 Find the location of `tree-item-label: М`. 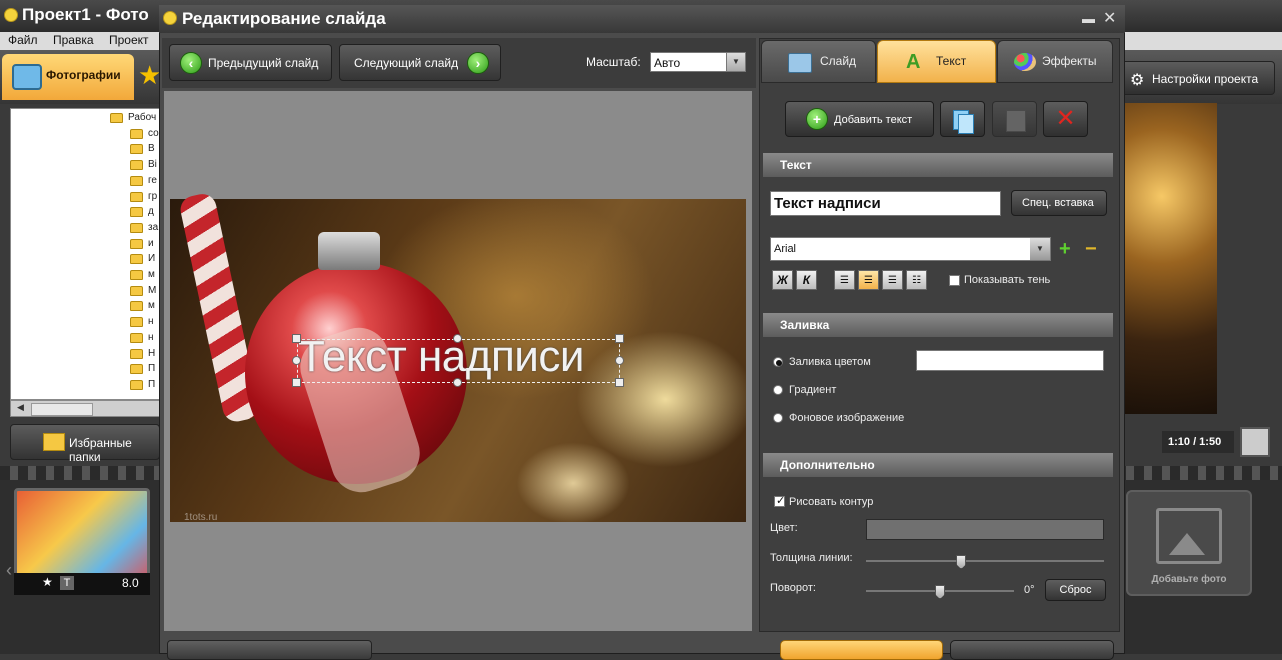

tree-item-label: М is located at coordinates (152, 290).